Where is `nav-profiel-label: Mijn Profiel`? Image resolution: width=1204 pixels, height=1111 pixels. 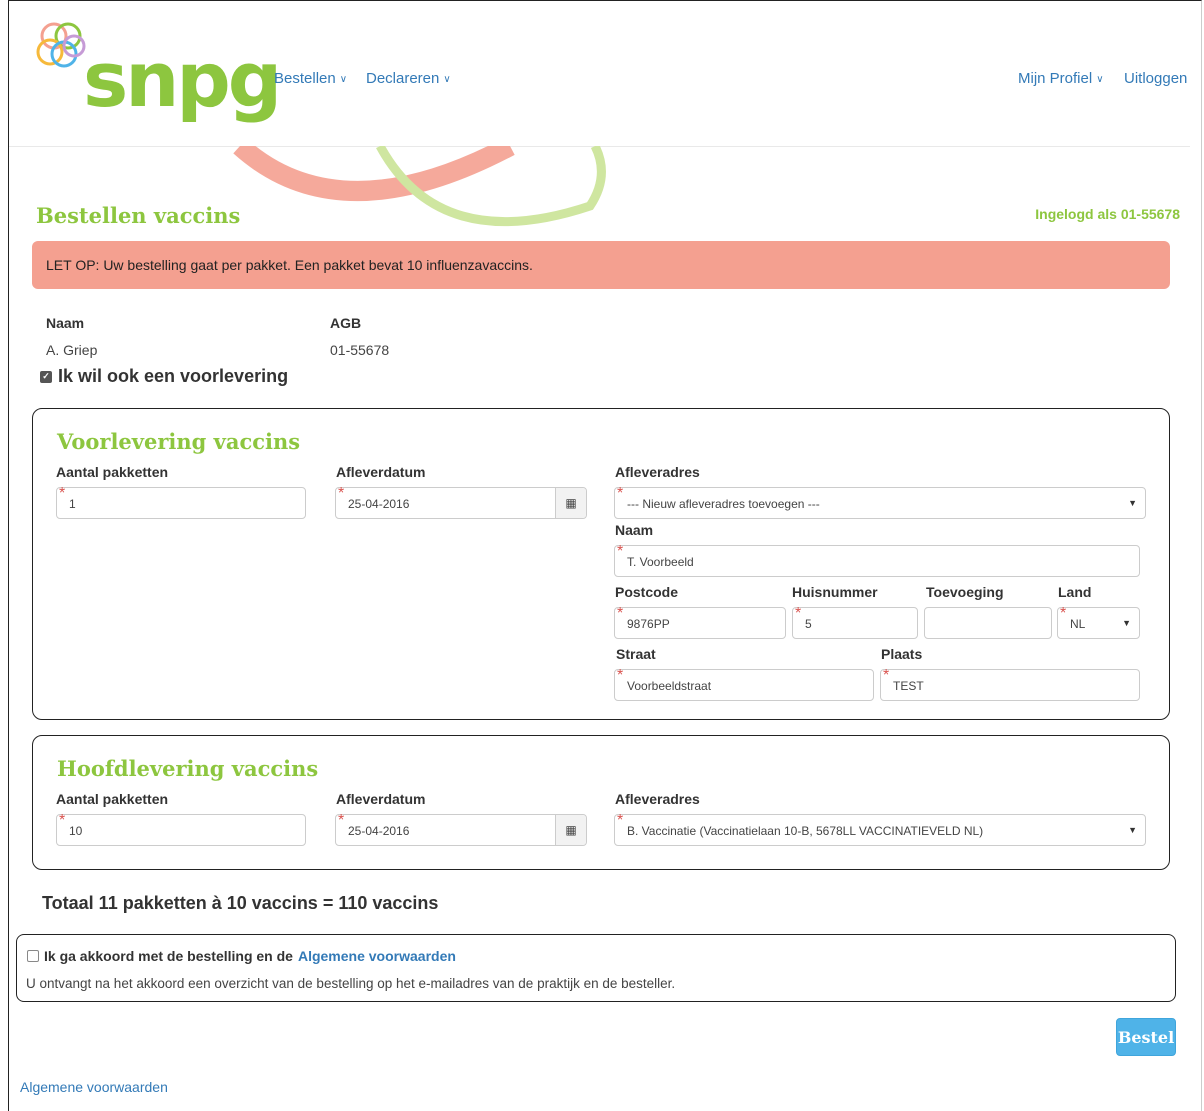
nav-profiel-label: Mijn Profiel is located at coordinates (1055, 78).